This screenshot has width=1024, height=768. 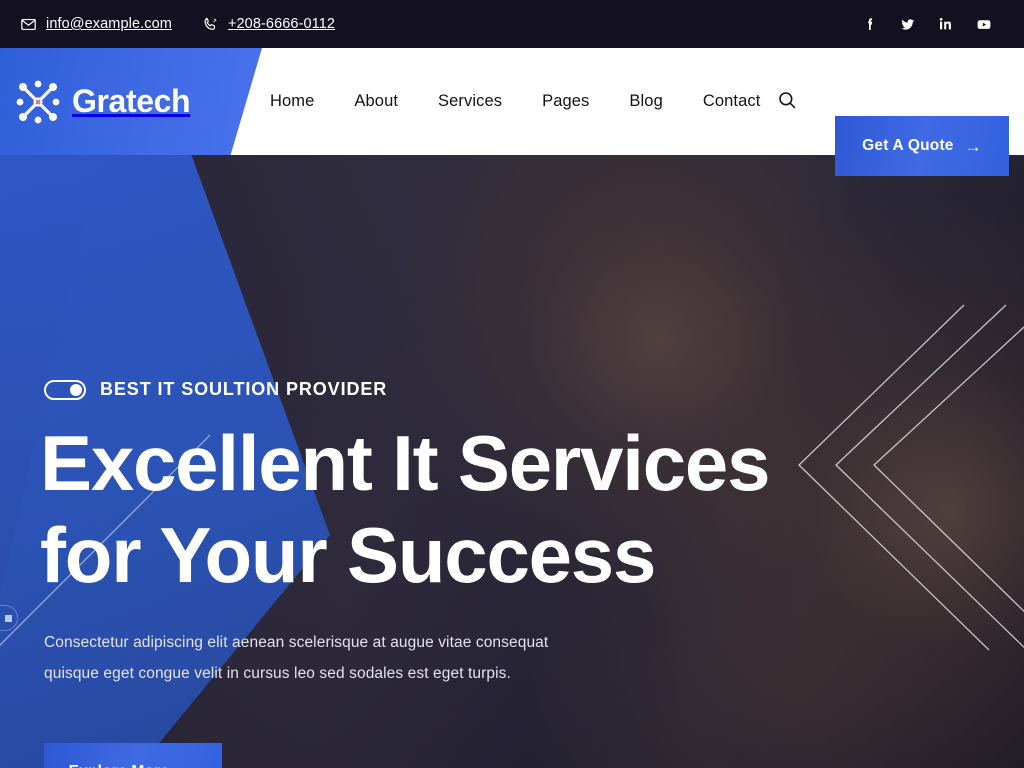 What do you see at coordinates (119, 765) in the screenshot?
I see `explore-more-label: Explore More` at bounding box center [119, 765].